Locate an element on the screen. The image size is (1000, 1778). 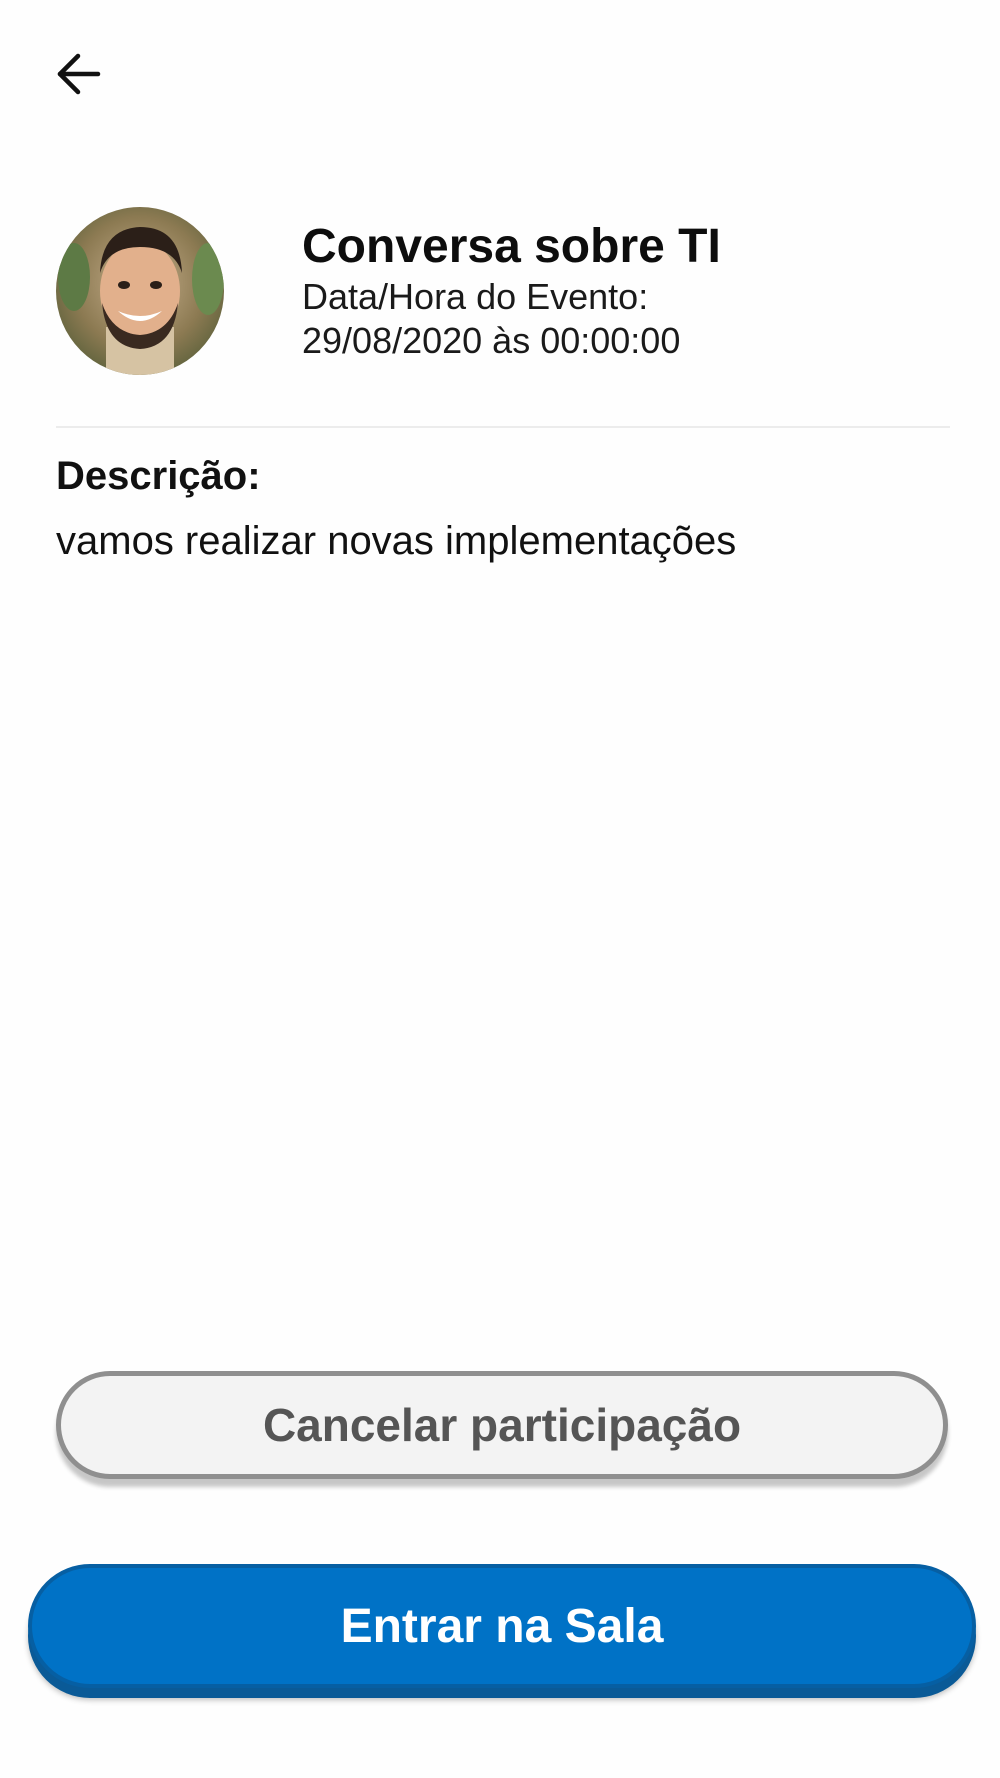
event-date-label: Data/Hora do Evento: is located at coordinates (475, 296).